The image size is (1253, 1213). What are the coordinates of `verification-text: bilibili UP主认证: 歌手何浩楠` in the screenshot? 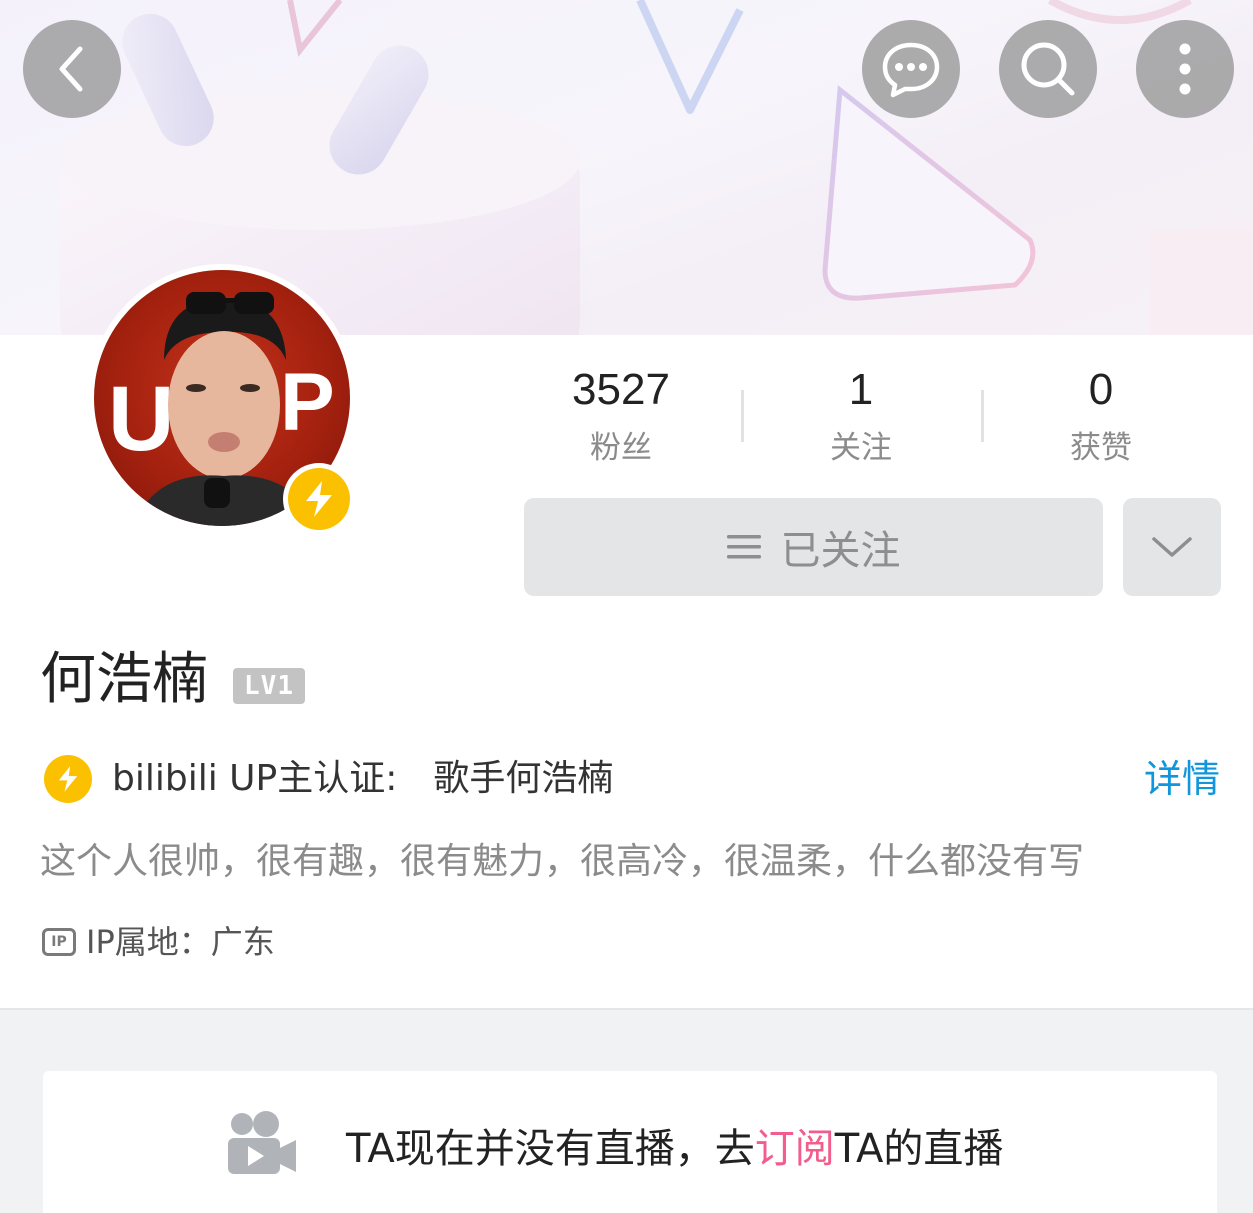 It's located at (362, 779).